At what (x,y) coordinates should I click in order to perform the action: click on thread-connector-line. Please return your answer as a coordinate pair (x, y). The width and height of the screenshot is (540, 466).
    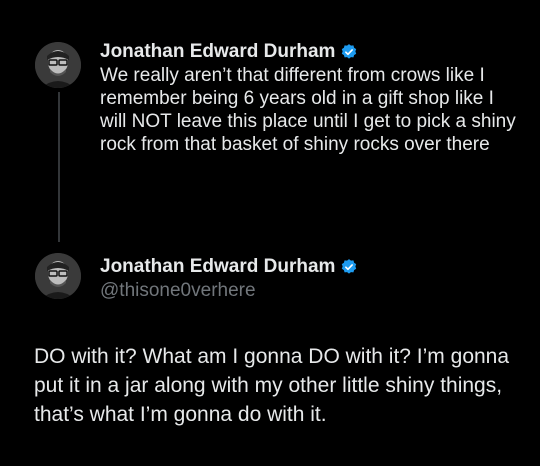
    Looking at the image, I should click on (59, 167).